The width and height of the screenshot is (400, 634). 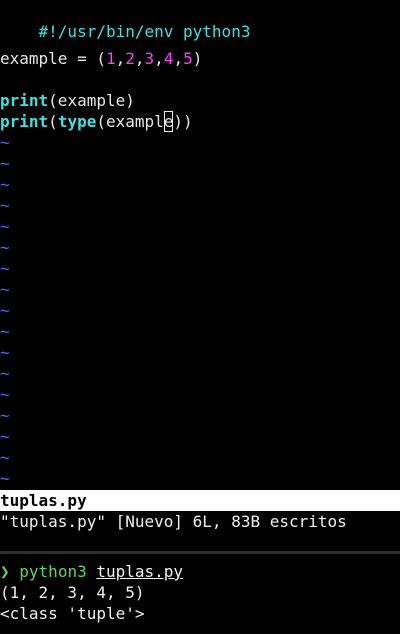 What do you see at coordinates (77, 121) in the screenshot?
I see `type-keyword: type` at bounding box center [77, 121].